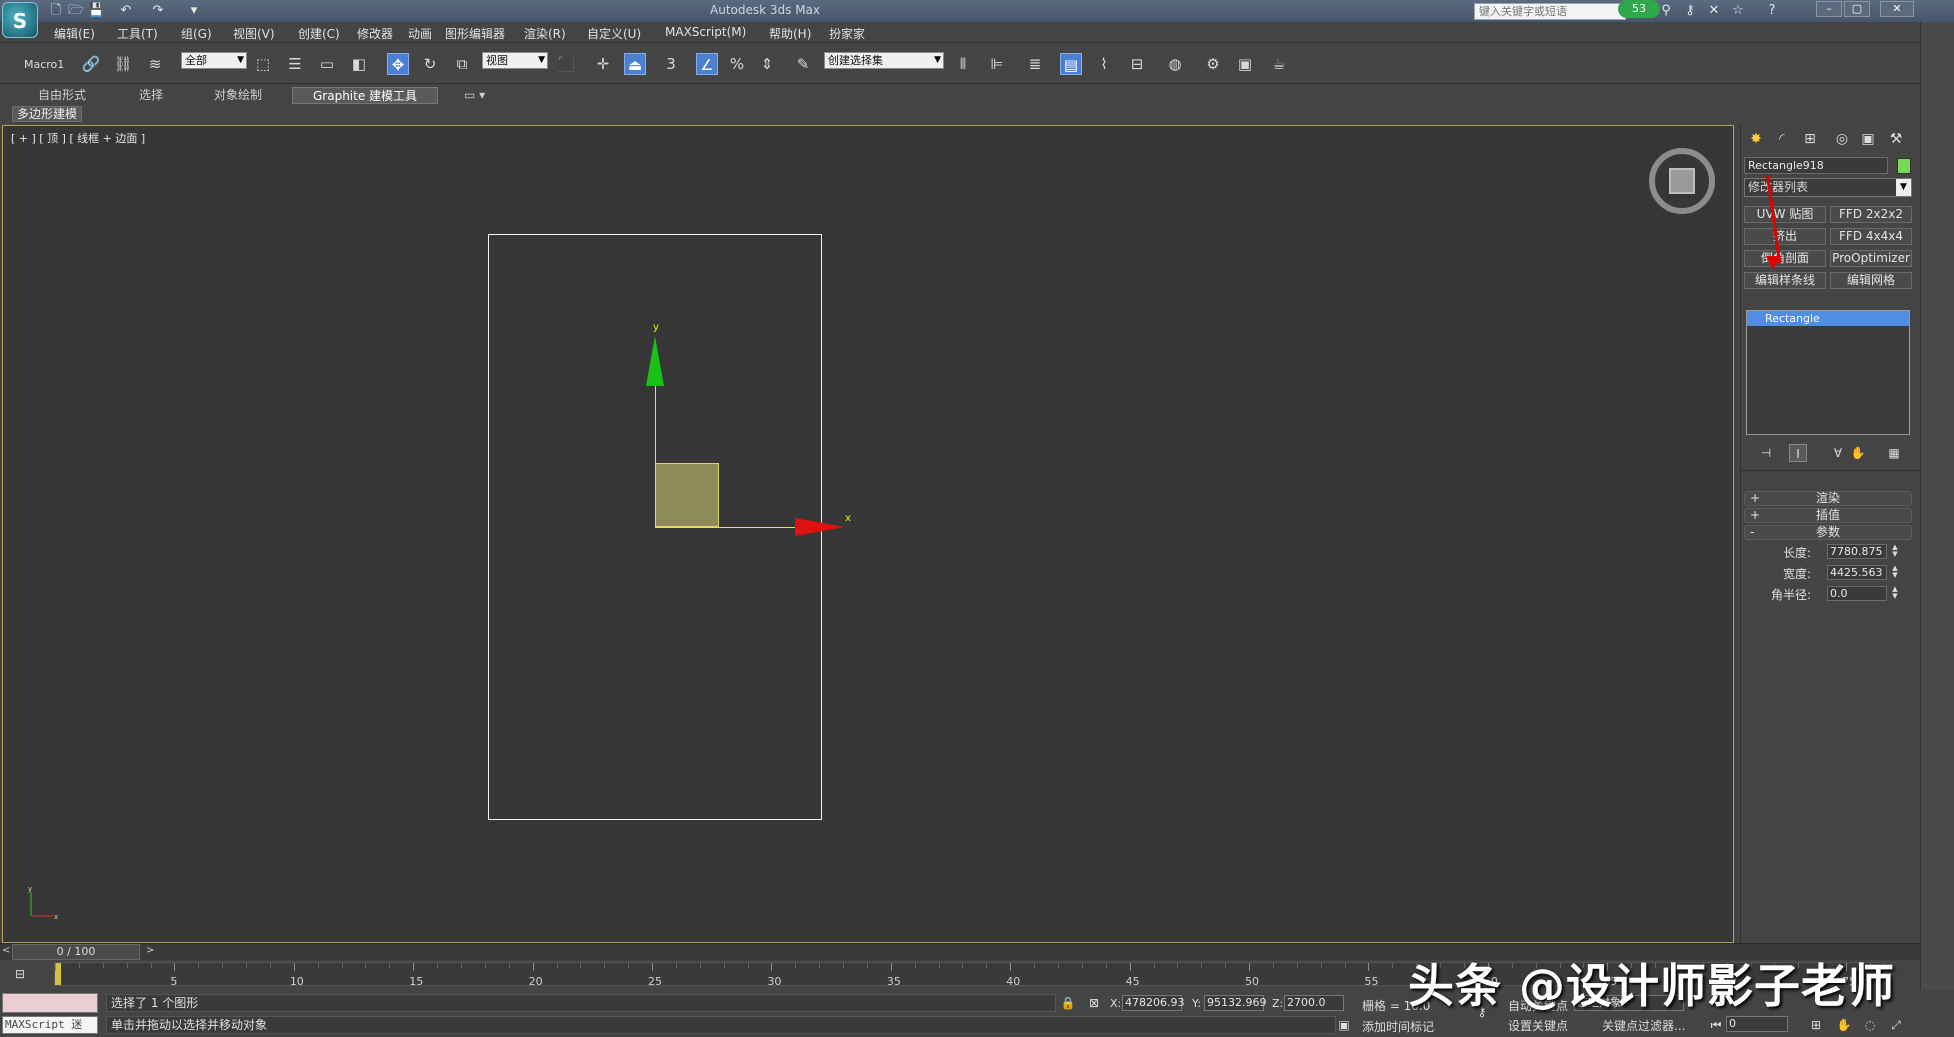 This screenshot has height=1037, width=1954. Describe the element at coordinates (963, 64) in the screenshot. I see `mirror-icon: ⫴` at that location.